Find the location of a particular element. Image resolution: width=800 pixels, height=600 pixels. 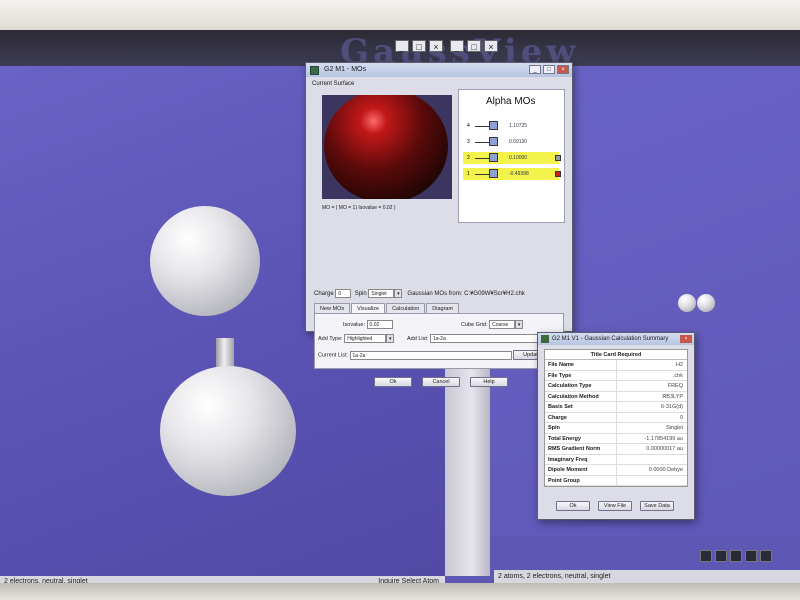

tab-visualize: Visualize is located at coordinates (368, 308).